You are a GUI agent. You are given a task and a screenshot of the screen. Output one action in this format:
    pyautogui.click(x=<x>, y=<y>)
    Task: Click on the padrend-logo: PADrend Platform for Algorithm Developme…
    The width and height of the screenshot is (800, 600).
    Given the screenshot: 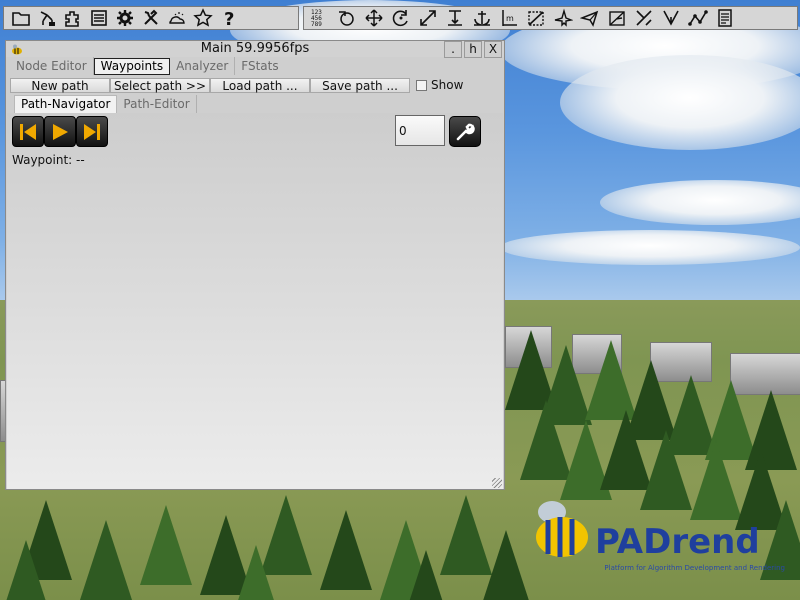 What is the action you would take?
    pyautogui.click(x=655, y=542)
    